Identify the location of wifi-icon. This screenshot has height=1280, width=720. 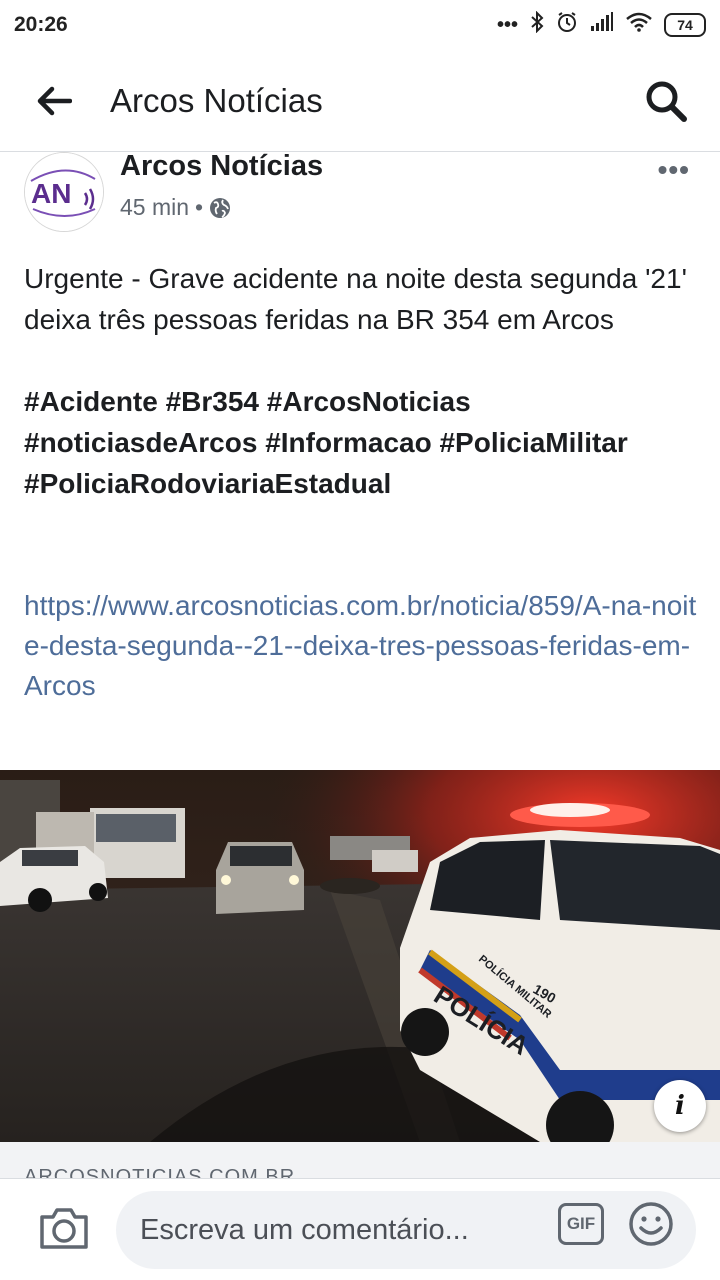
(639, 25).